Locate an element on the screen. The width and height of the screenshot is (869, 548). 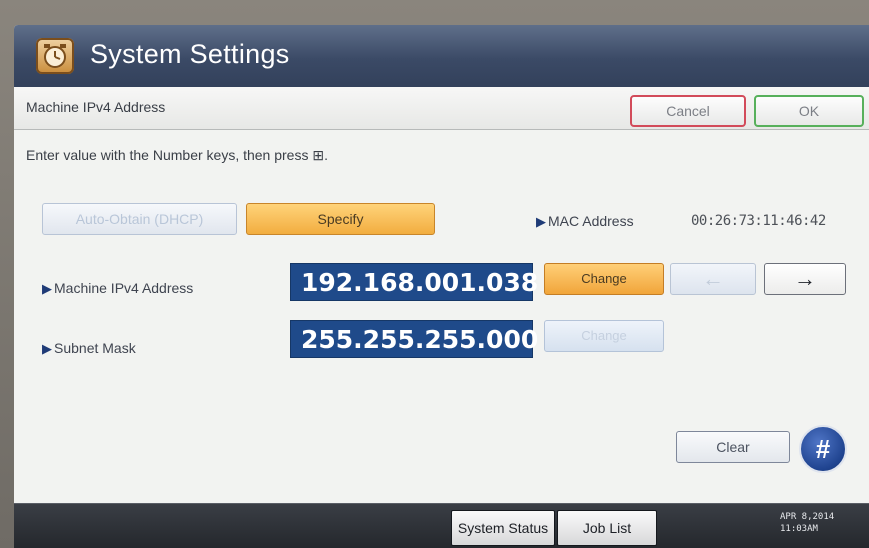
change-subnet-button: Change is located at coordinates (604, 336).